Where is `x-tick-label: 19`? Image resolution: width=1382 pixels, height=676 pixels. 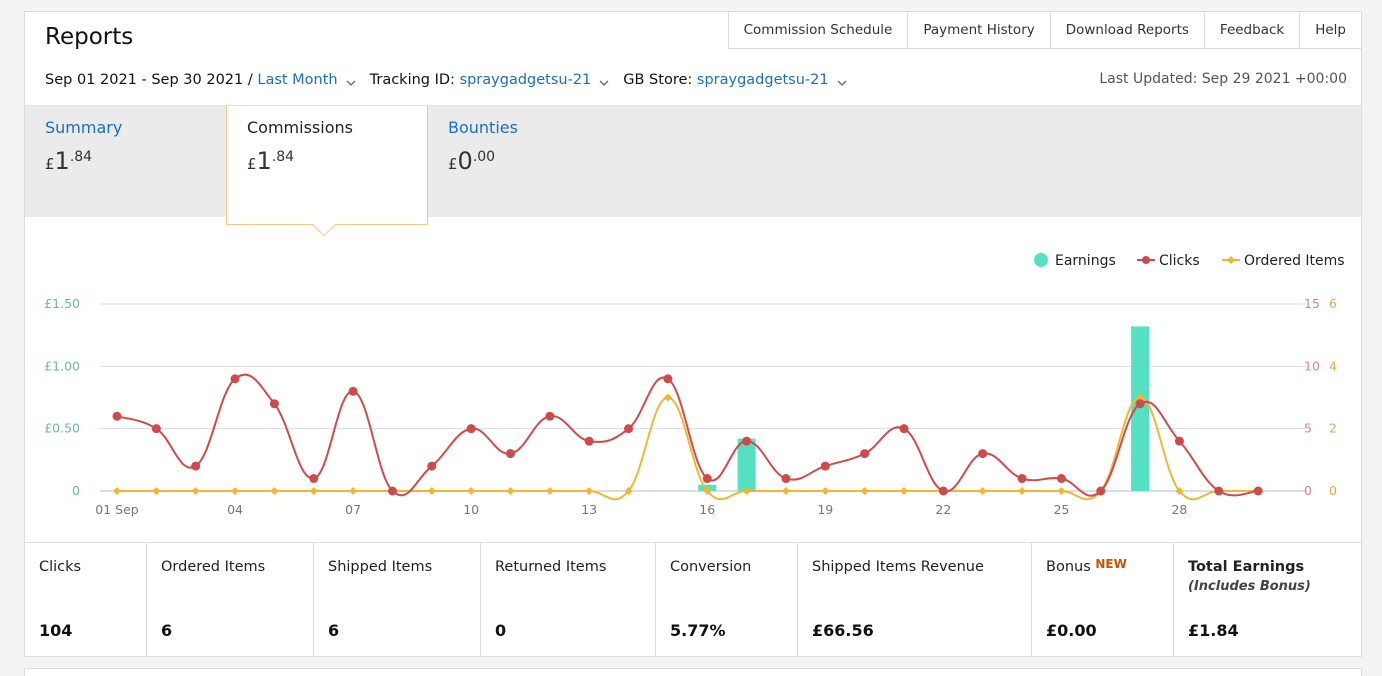
x-tick-label: 19 is located at coordinates (825, 509).